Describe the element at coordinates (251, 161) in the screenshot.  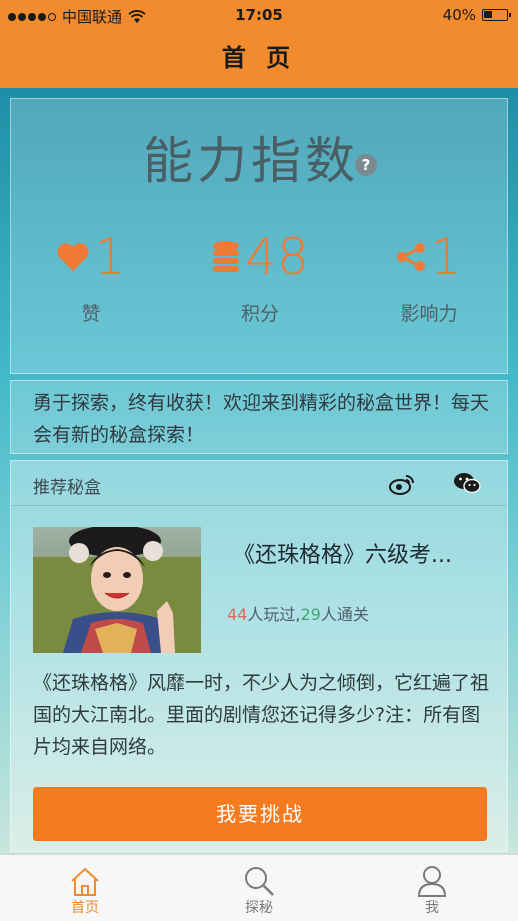
I see `ability-title: 能力指数` at that location.